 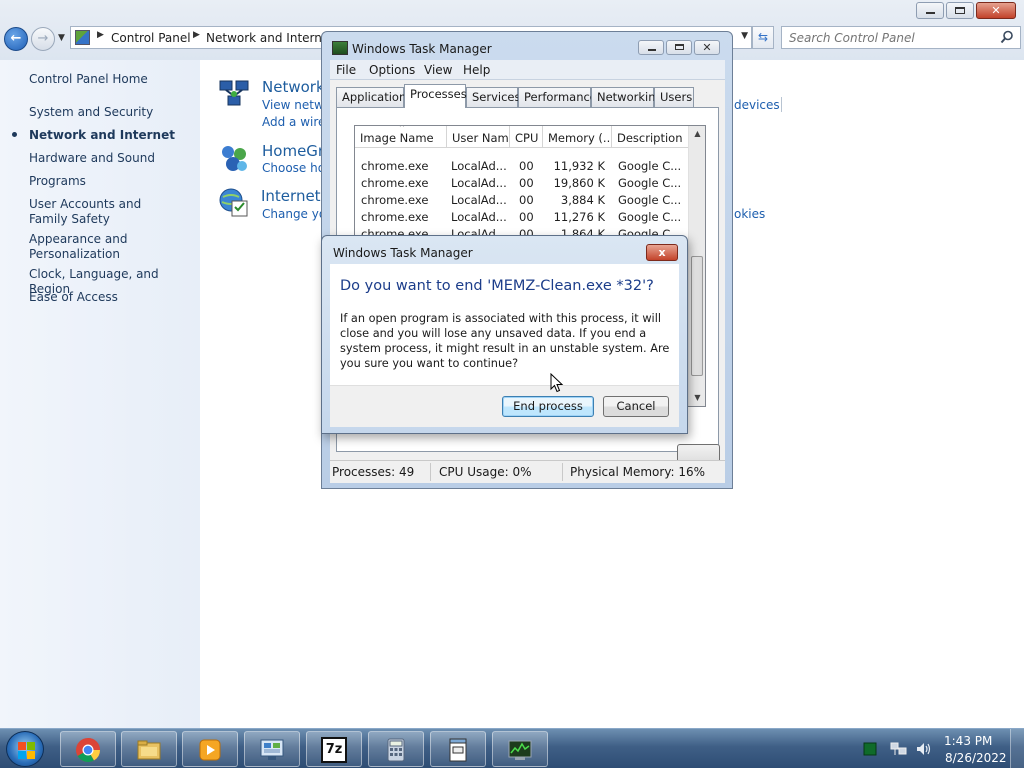 What do you see at coordinates (234, 158) in the screenshot?
I see `homegroup-icon` at bounding box center [234, 158].